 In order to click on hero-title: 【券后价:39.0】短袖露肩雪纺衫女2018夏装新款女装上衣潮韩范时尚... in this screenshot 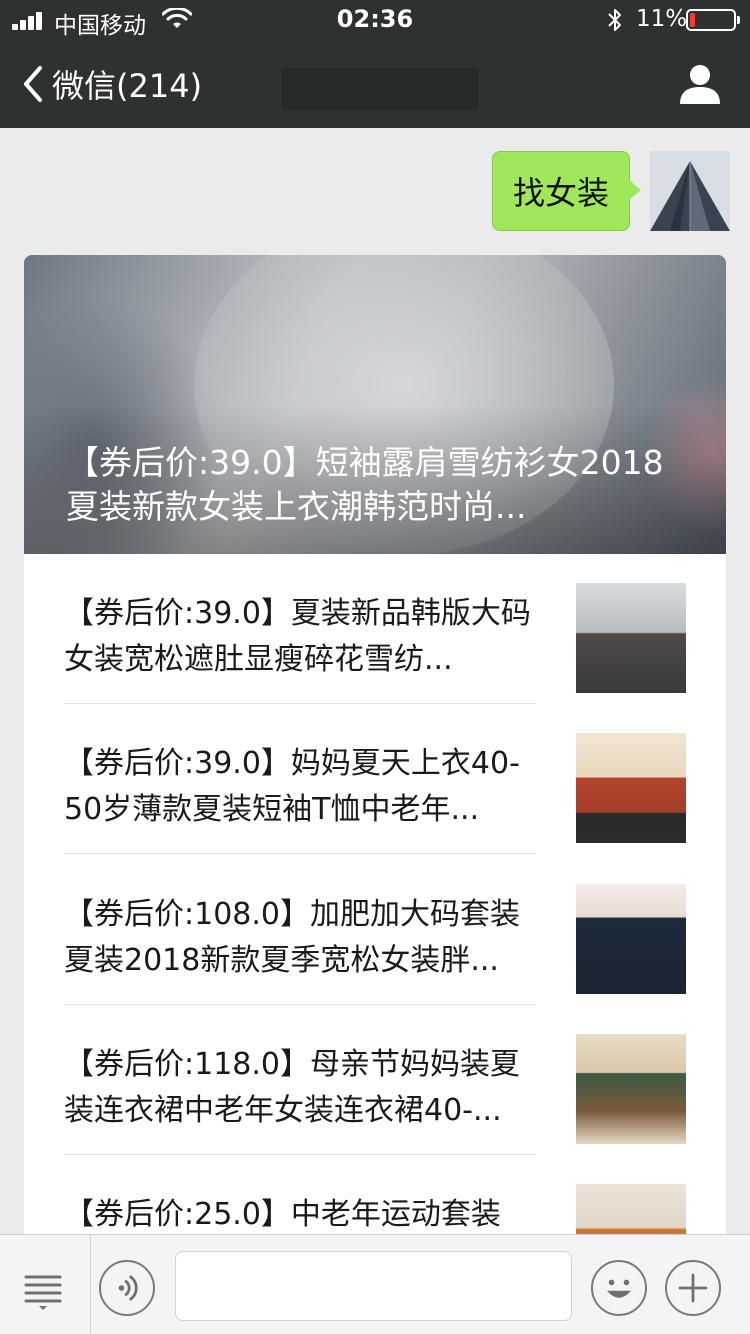, I will do `click(365, 484)`.